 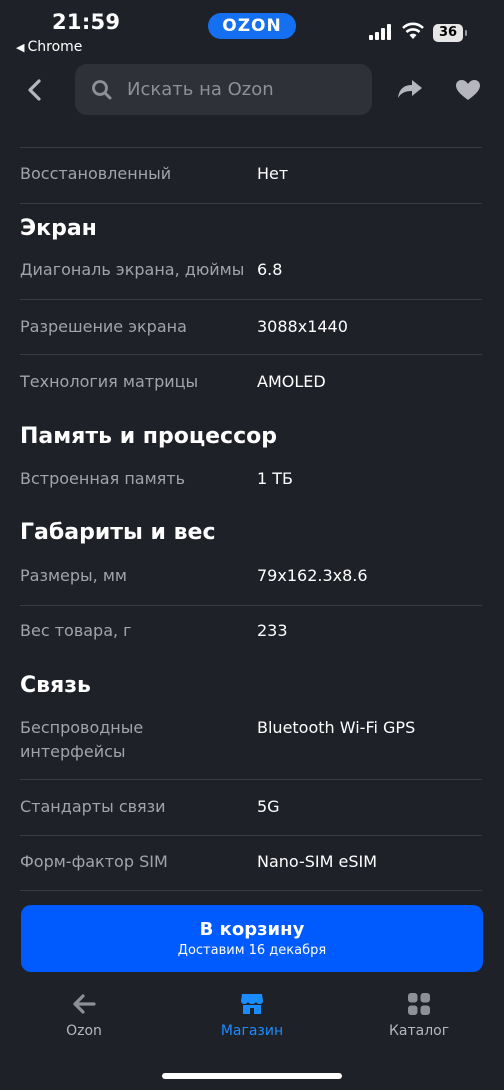 I want to click on spec-key: Встроенная память, so click(x=103, y=478).